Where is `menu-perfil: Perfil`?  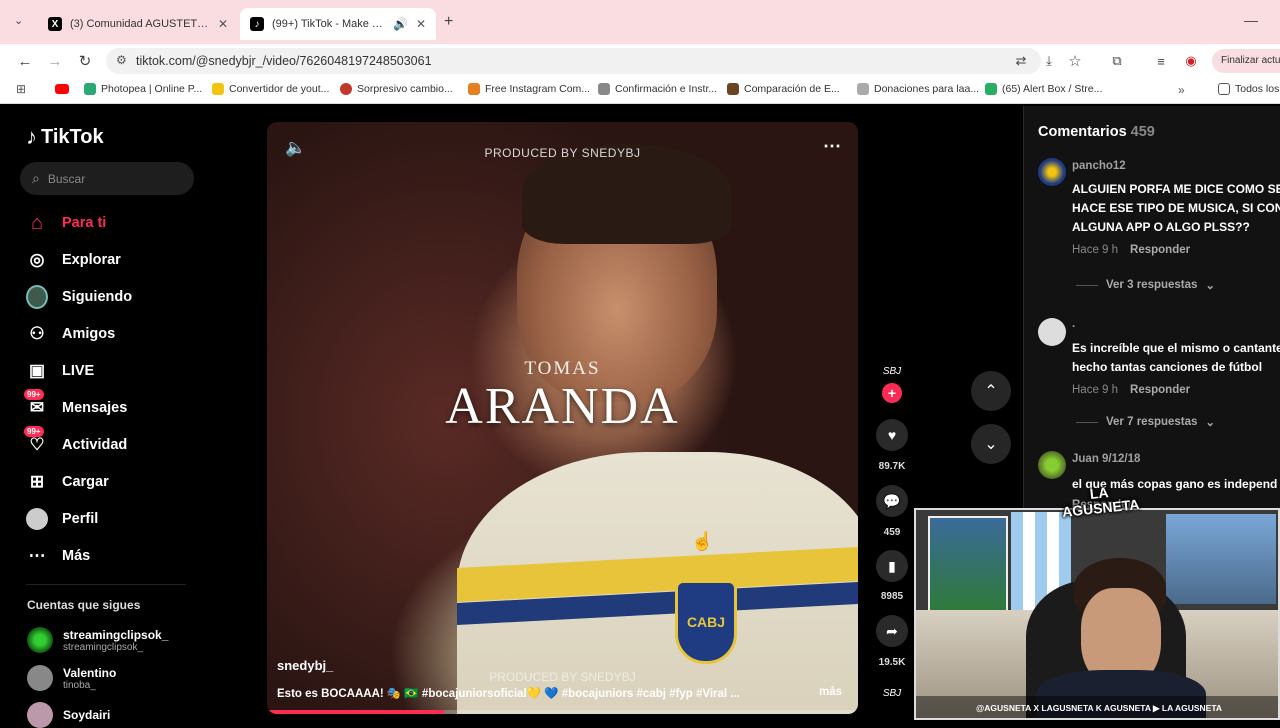 menu-perfil: Perfil is located at coordinates (62, 519).